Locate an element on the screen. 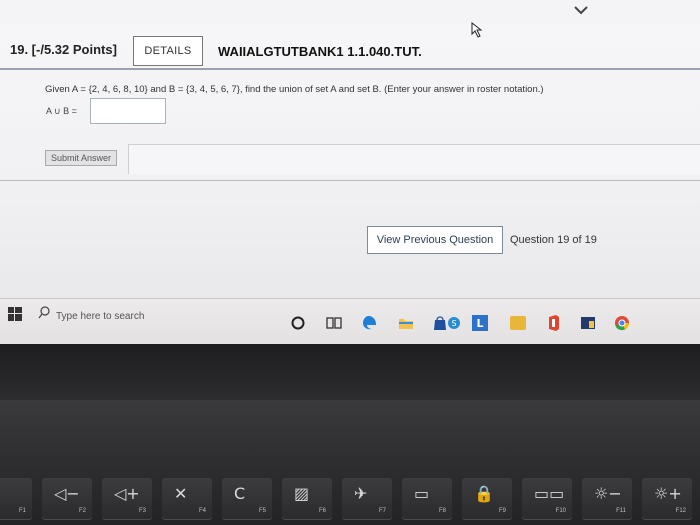 The width and height of the screenshot is (700, 525). key-f10: ▭▭ F10 is located at coordinates (547, 499).